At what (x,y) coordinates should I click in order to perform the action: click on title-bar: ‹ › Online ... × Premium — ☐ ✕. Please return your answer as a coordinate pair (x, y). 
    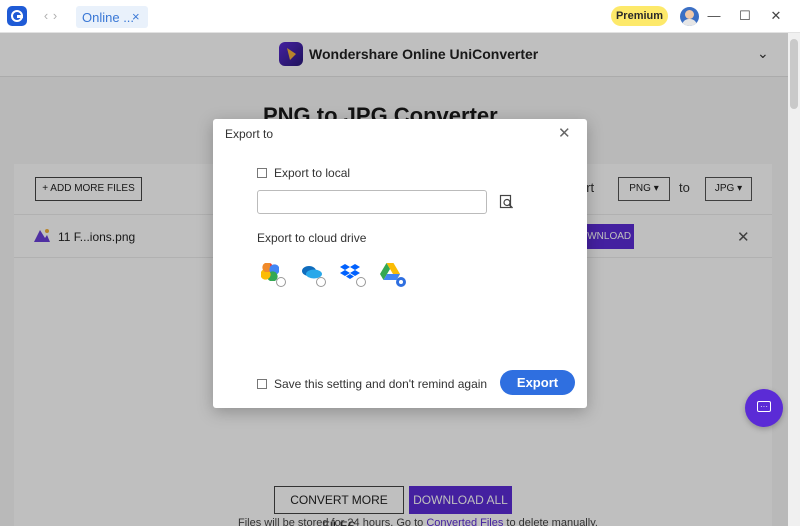
    Looking at the image, I should click on (400, 16).